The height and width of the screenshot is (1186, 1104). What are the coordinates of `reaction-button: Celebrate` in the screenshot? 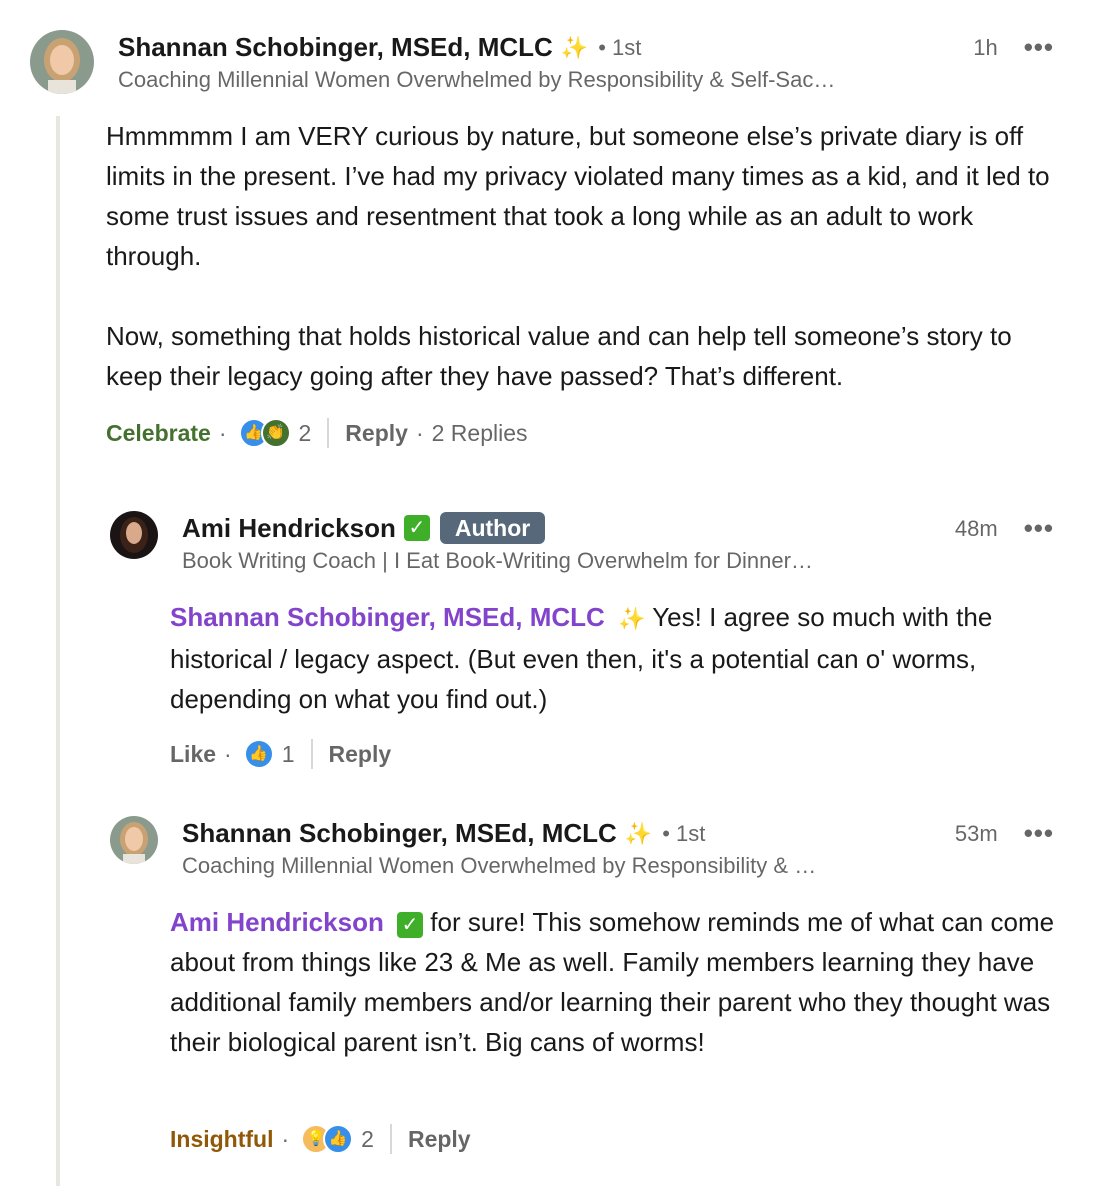 It's located at (158, 433).